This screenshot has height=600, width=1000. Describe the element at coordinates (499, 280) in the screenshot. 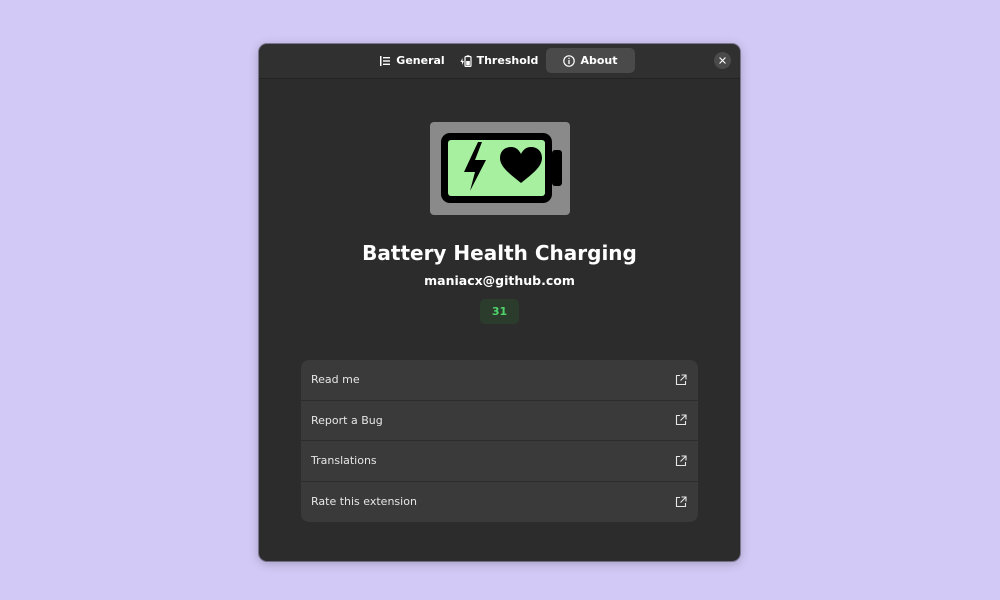

I see `developer-name: maniacx@github.com` at that location.